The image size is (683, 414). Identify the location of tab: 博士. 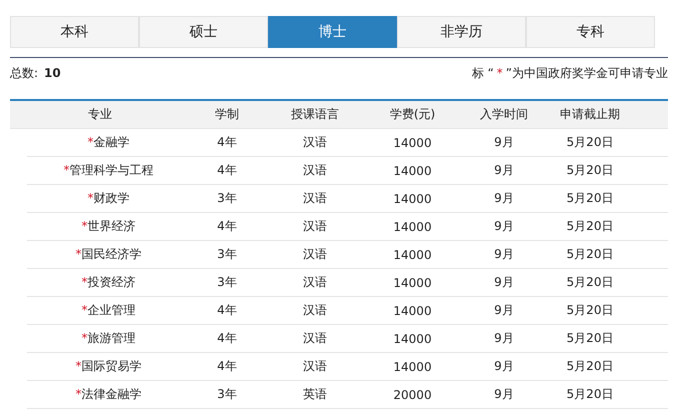
(332, 32).